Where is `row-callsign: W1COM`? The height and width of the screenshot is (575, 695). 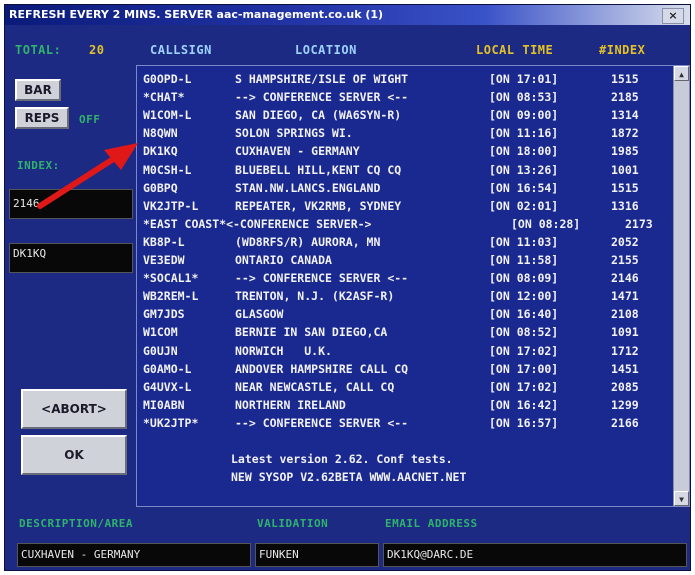 row-callsign: W1COM is located at coordinates (160, 332).